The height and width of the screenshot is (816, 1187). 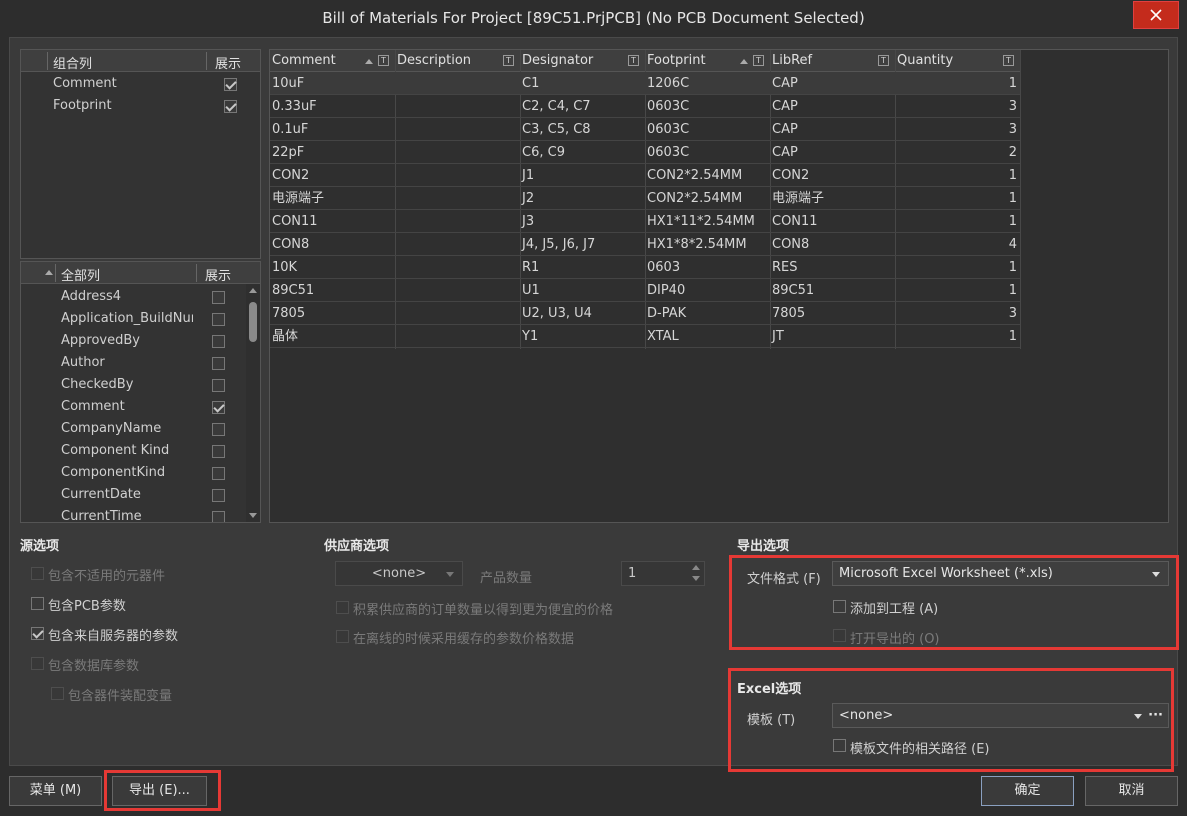 I want to click on cell-libref: RES, so click(x=785, y=267).